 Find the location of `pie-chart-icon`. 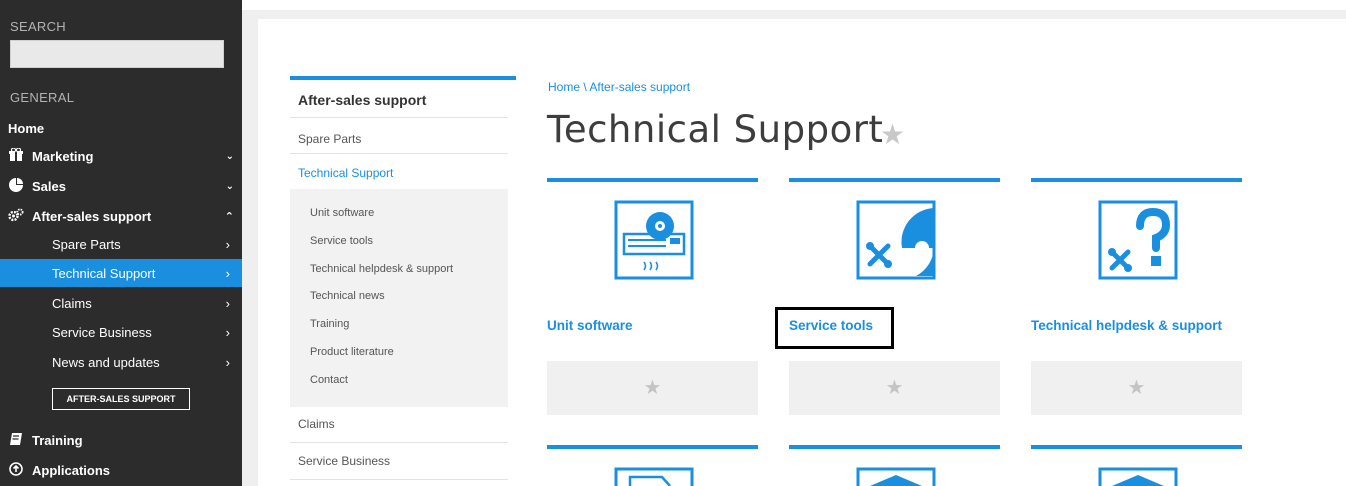

pie-chart-icon is located at coordinates (16, 186).